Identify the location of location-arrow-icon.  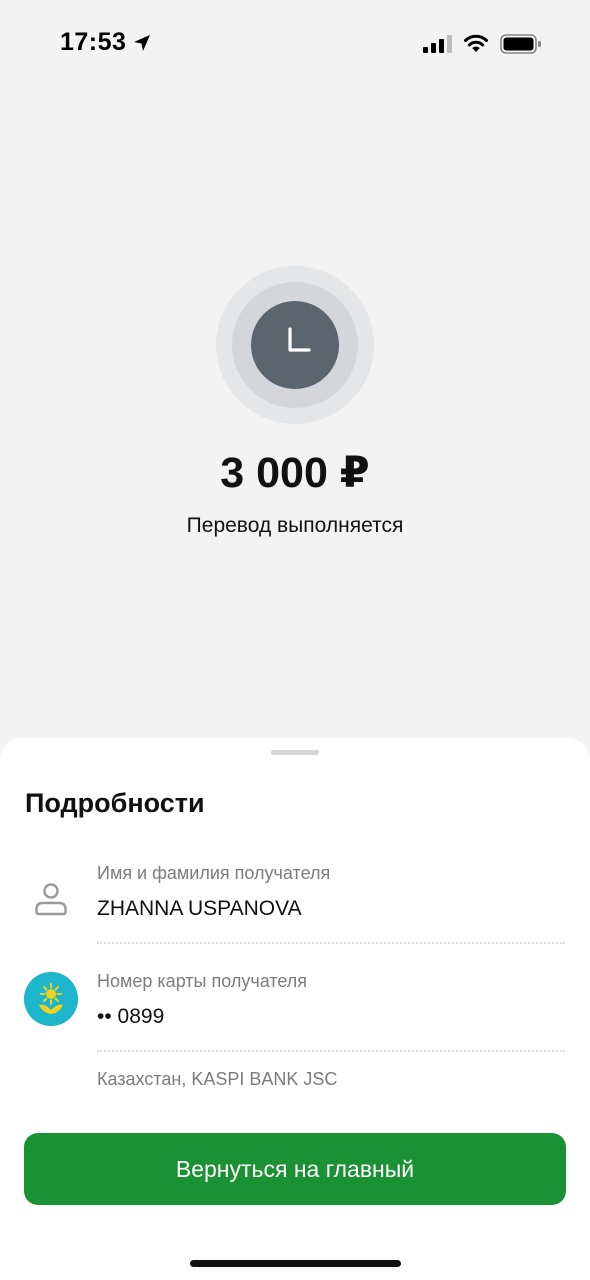
(142, 43).